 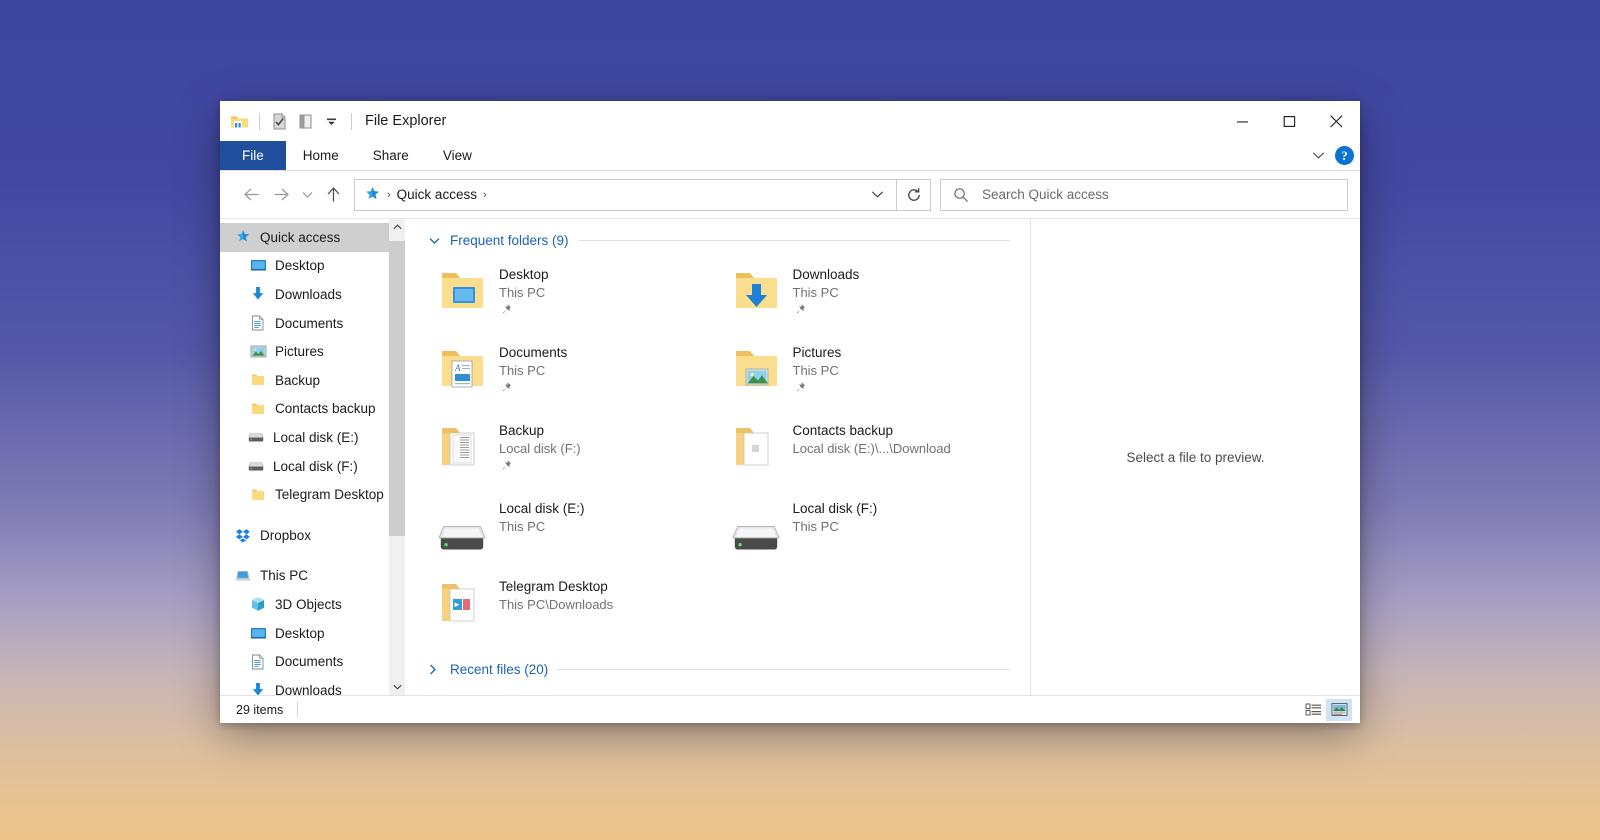 I want to click on sidebar-item-pictures: Pictures, so click(x=312, y=351).